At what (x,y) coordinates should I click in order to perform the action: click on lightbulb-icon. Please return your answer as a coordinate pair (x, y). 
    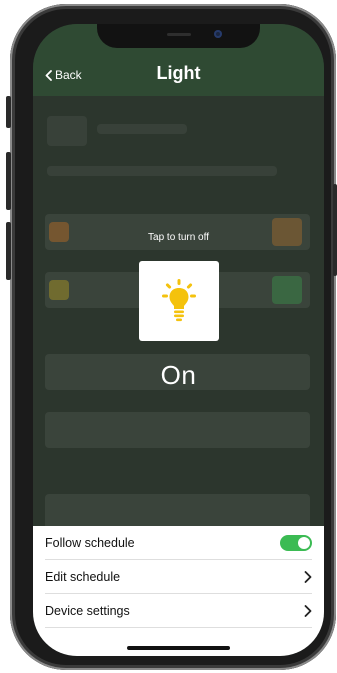
    Looking at the image, I should click on (179, 300).